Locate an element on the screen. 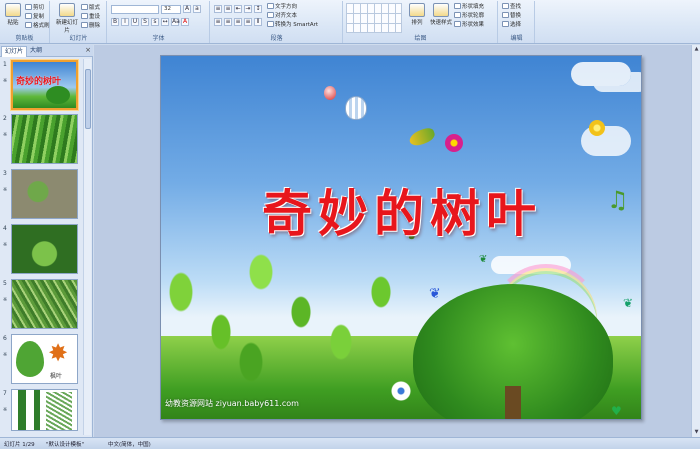 The image size is (700, 449). slides-group: 新建幻灯片 版式 重设 删除 幻灯片 is located at coordinates (79, 22).